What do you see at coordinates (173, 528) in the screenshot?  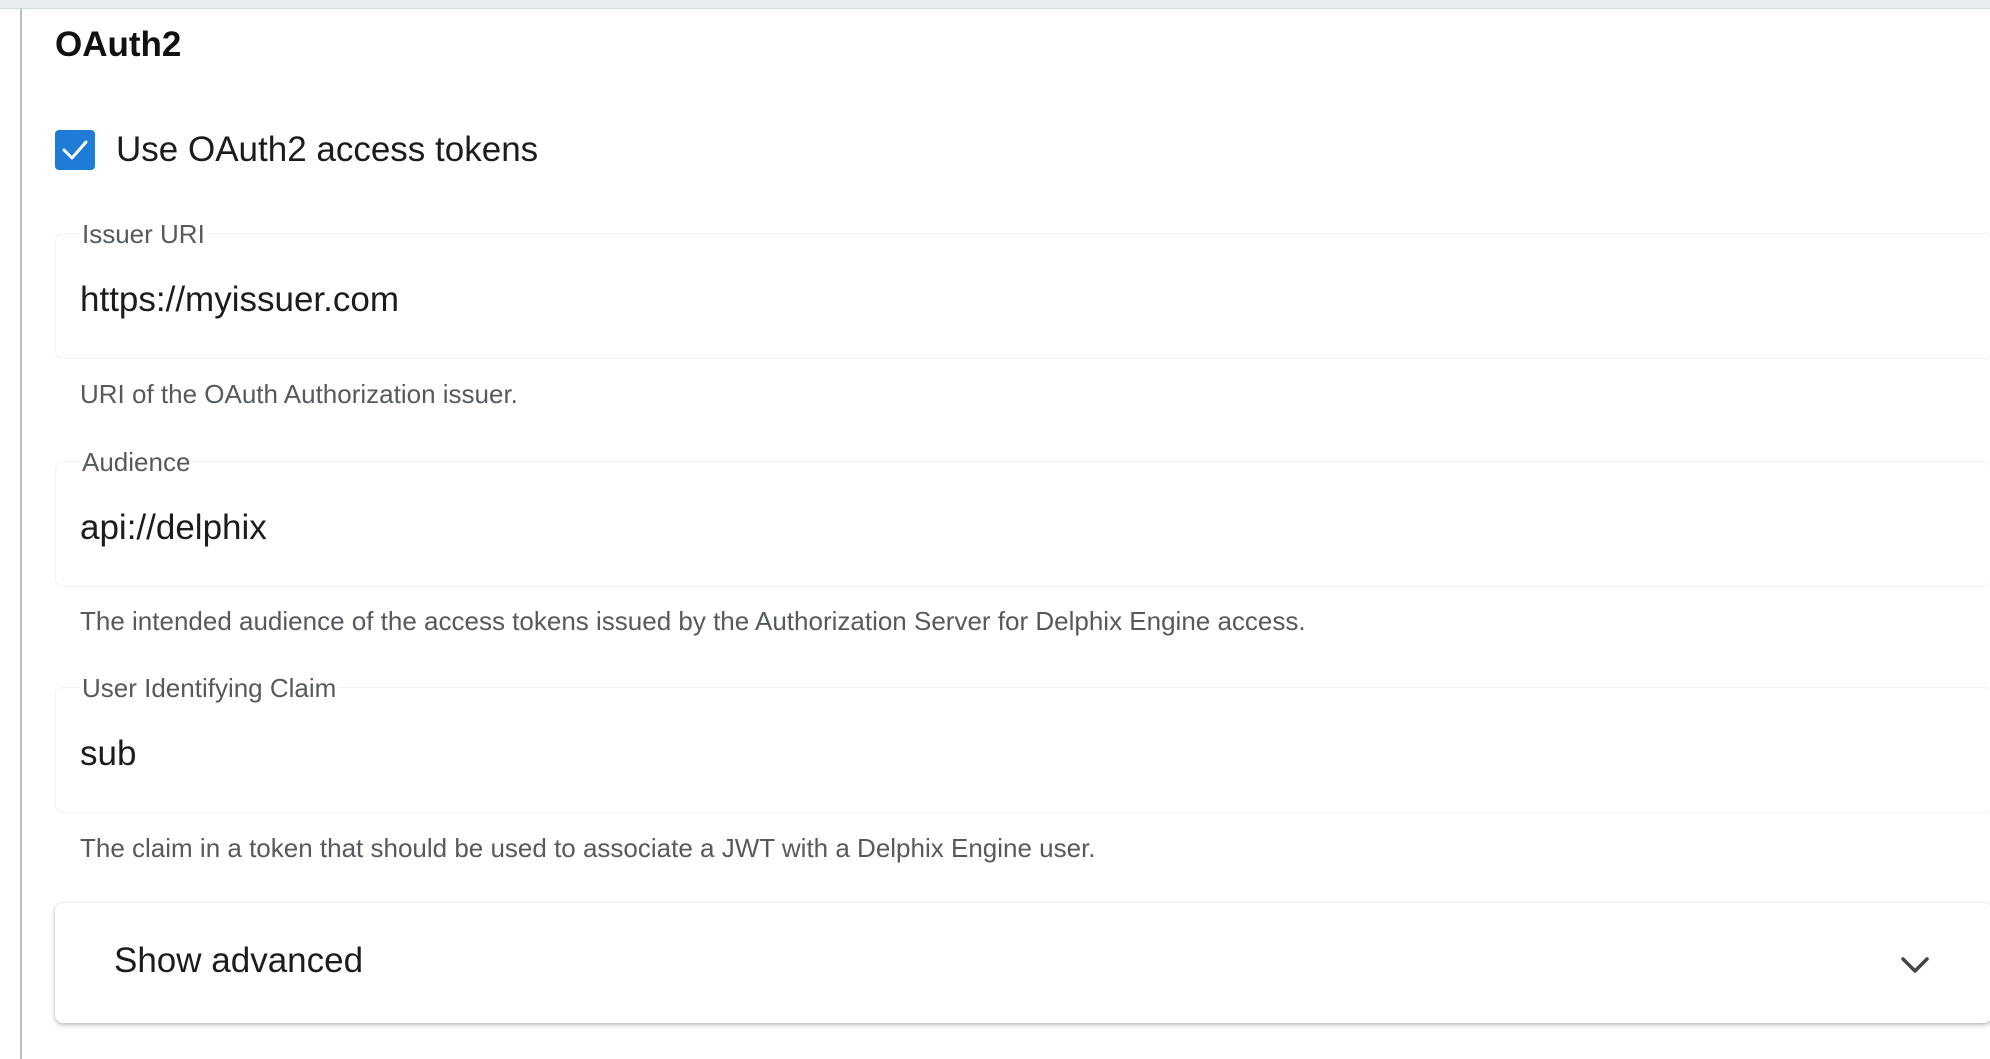 I see `audience-input: api://delphix` at bounding box center [173, 528].